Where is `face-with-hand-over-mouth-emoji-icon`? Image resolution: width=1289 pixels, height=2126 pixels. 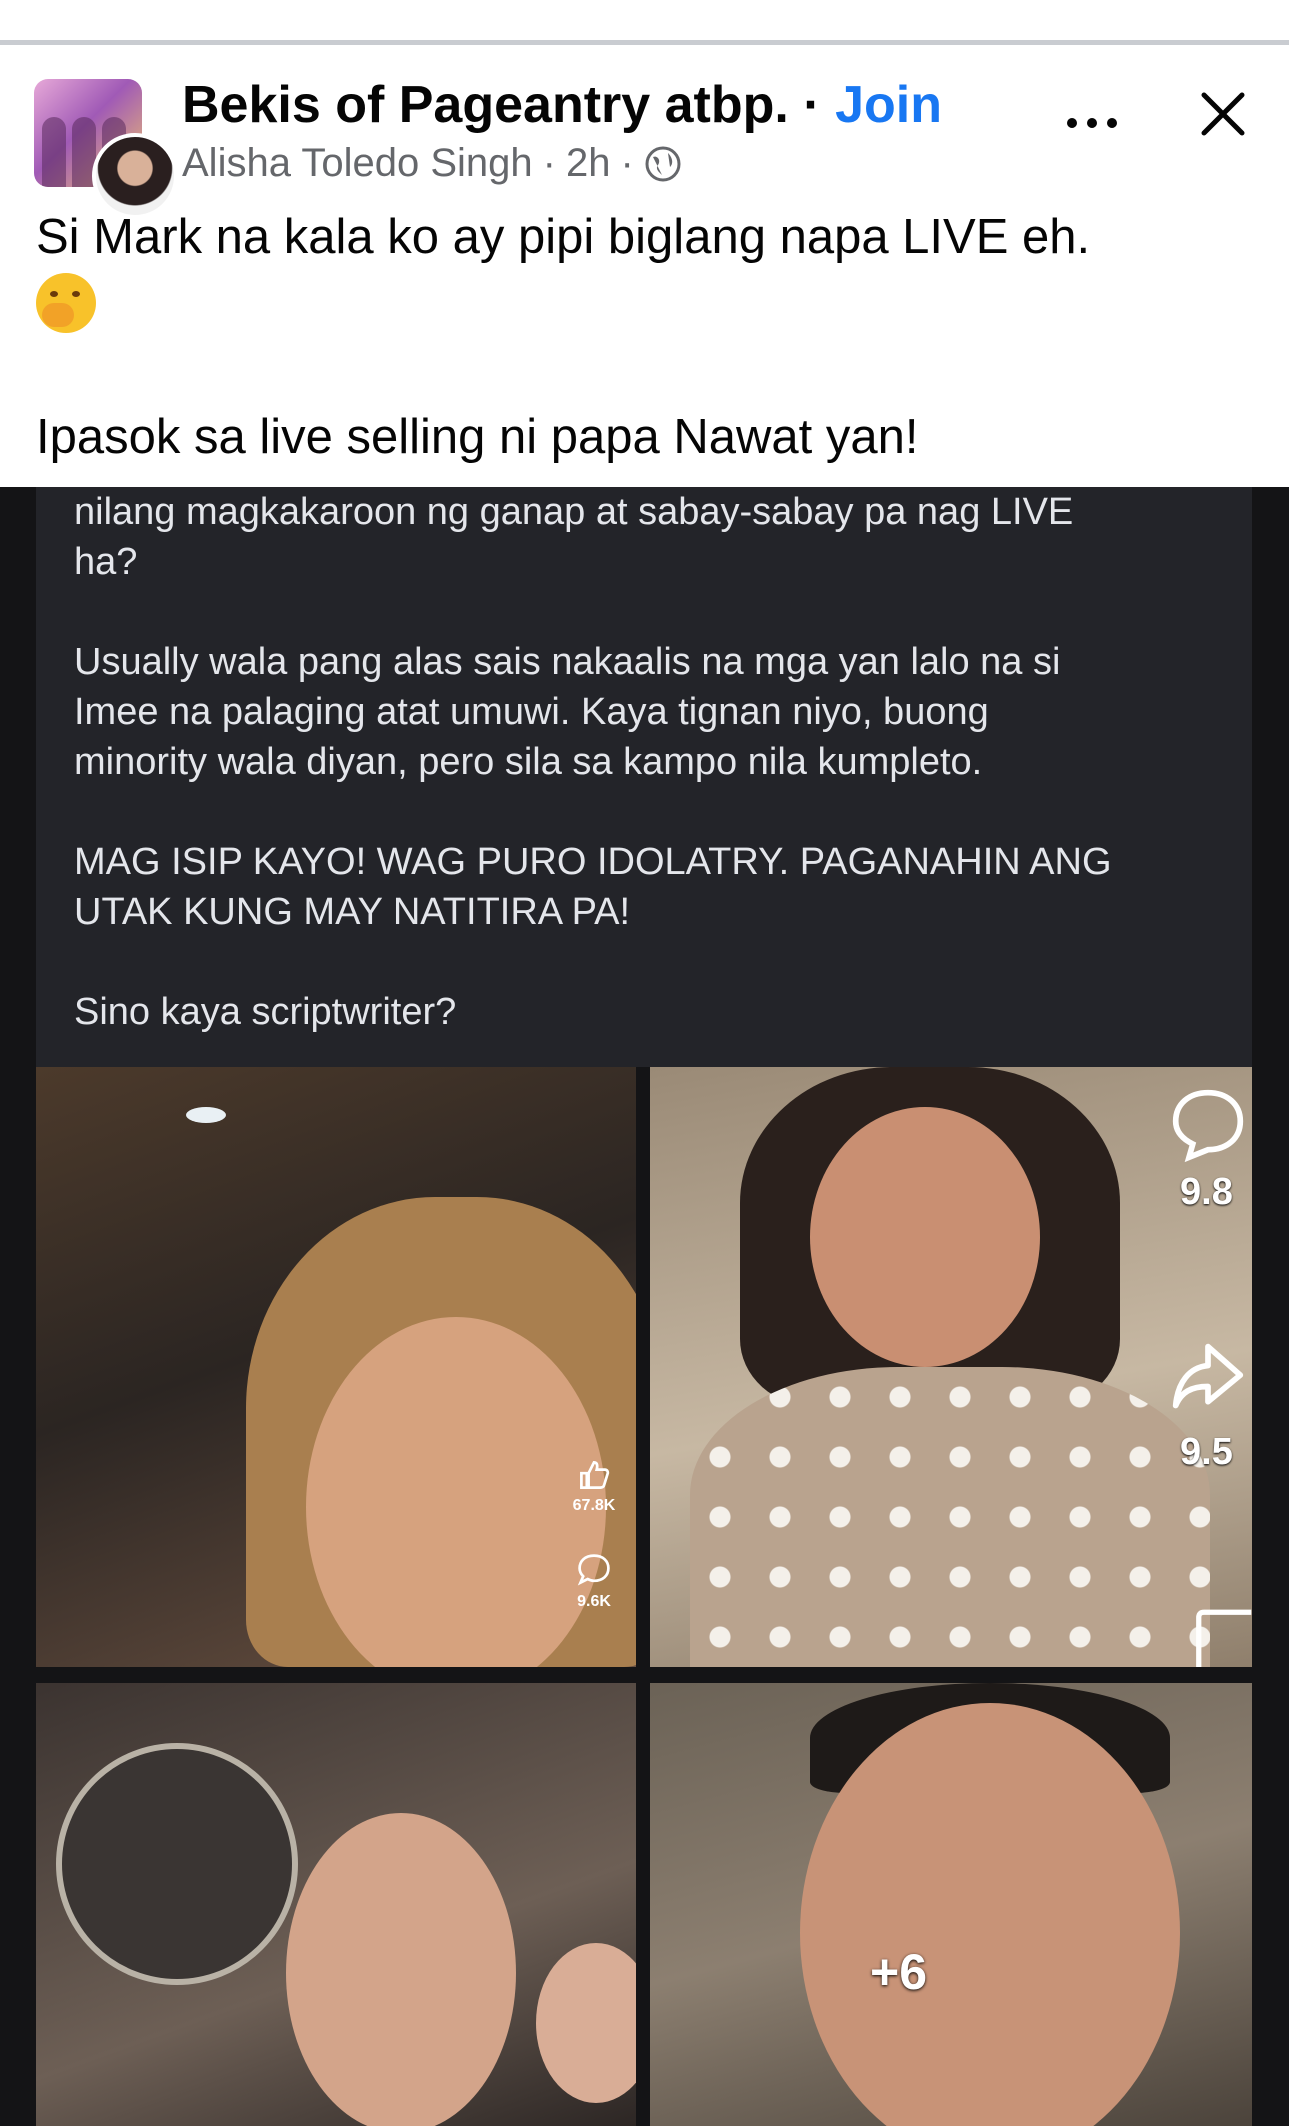
face-with-hand-over-mouth-emoji-icon is located at coordinates (66, 303).